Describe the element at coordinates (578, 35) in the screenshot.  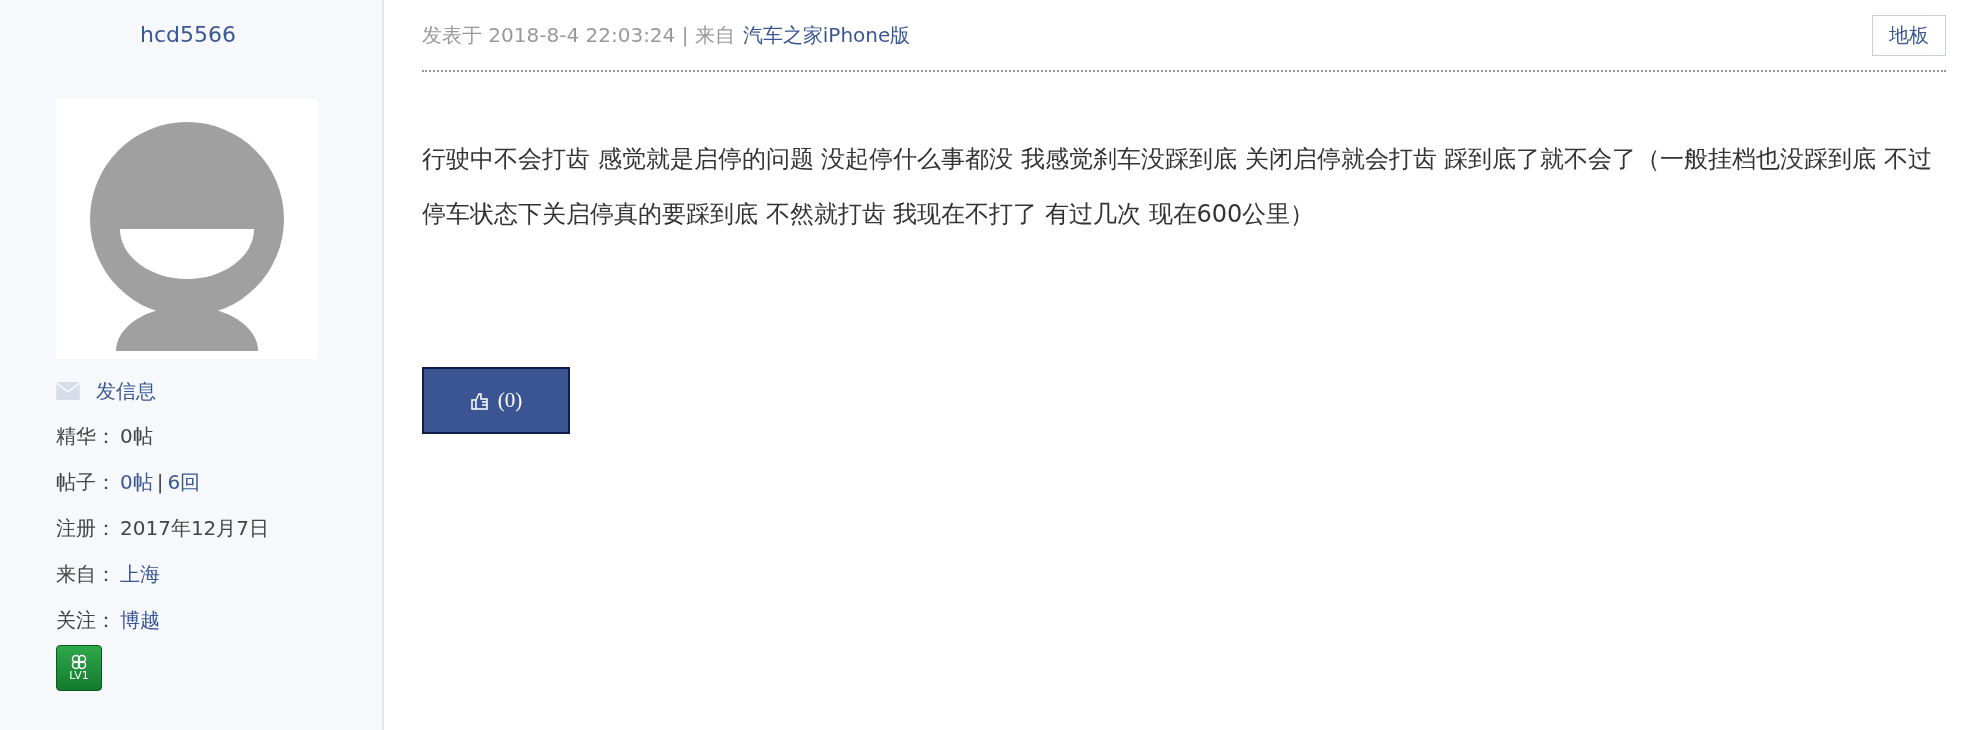
I see `post-meta: 发表于 2018-8-4 22:03:24 | 来自` at that location.